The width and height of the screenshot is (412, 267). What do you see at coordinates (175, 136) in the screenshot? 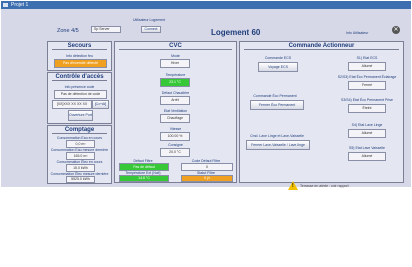
I see `speed-value: 100.00 %` at bounding box center [175, 136].